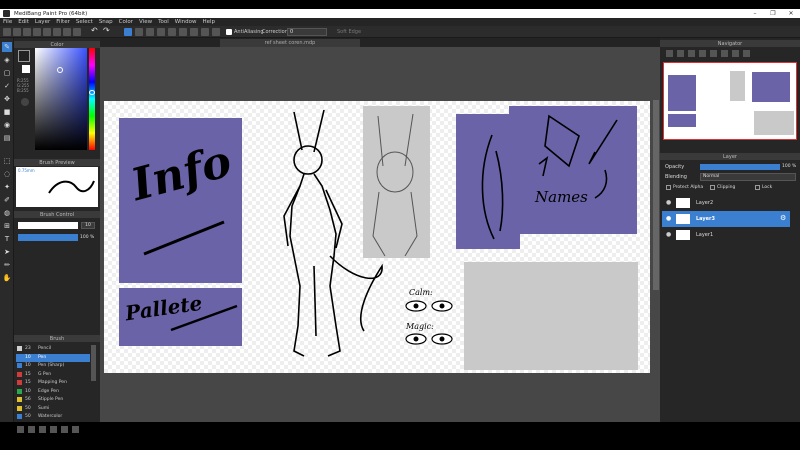 The image size is (800, 450). I want to click on fill-tool-icon: ◉, so click(7, 125).